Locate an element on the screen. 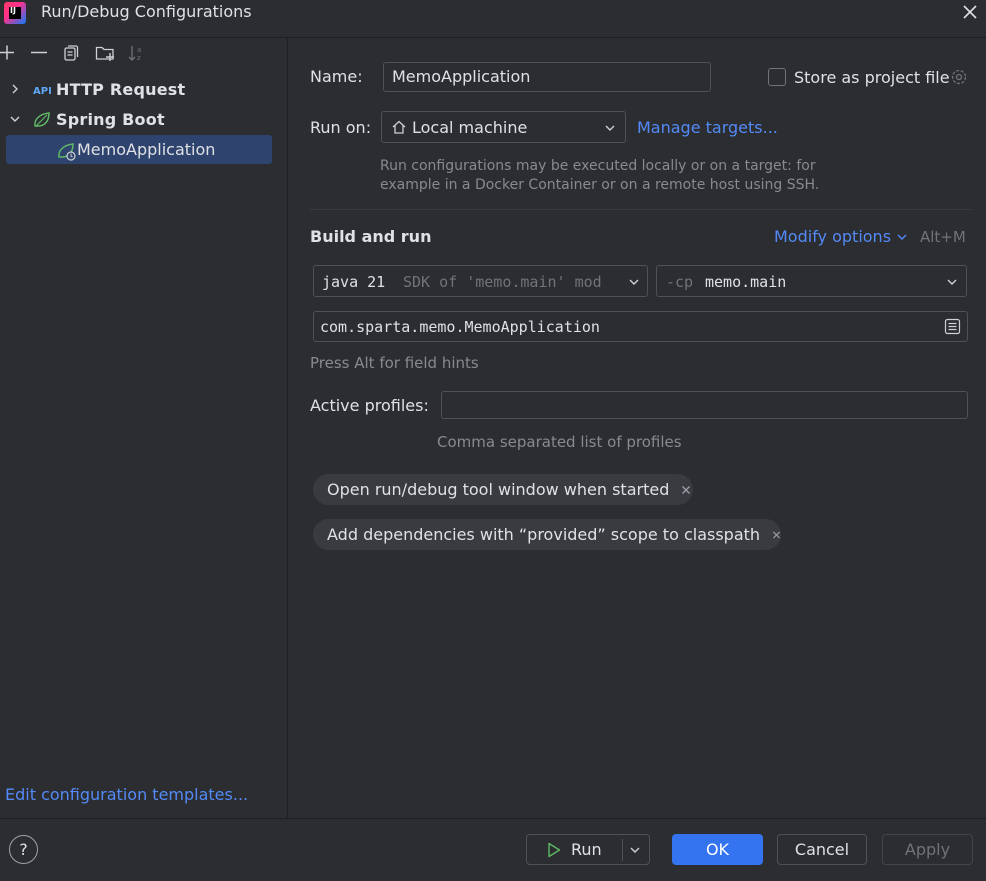 The height and width of the screenshot is (881, 986). spring-boot-icon is located at coordinates (42, 120).